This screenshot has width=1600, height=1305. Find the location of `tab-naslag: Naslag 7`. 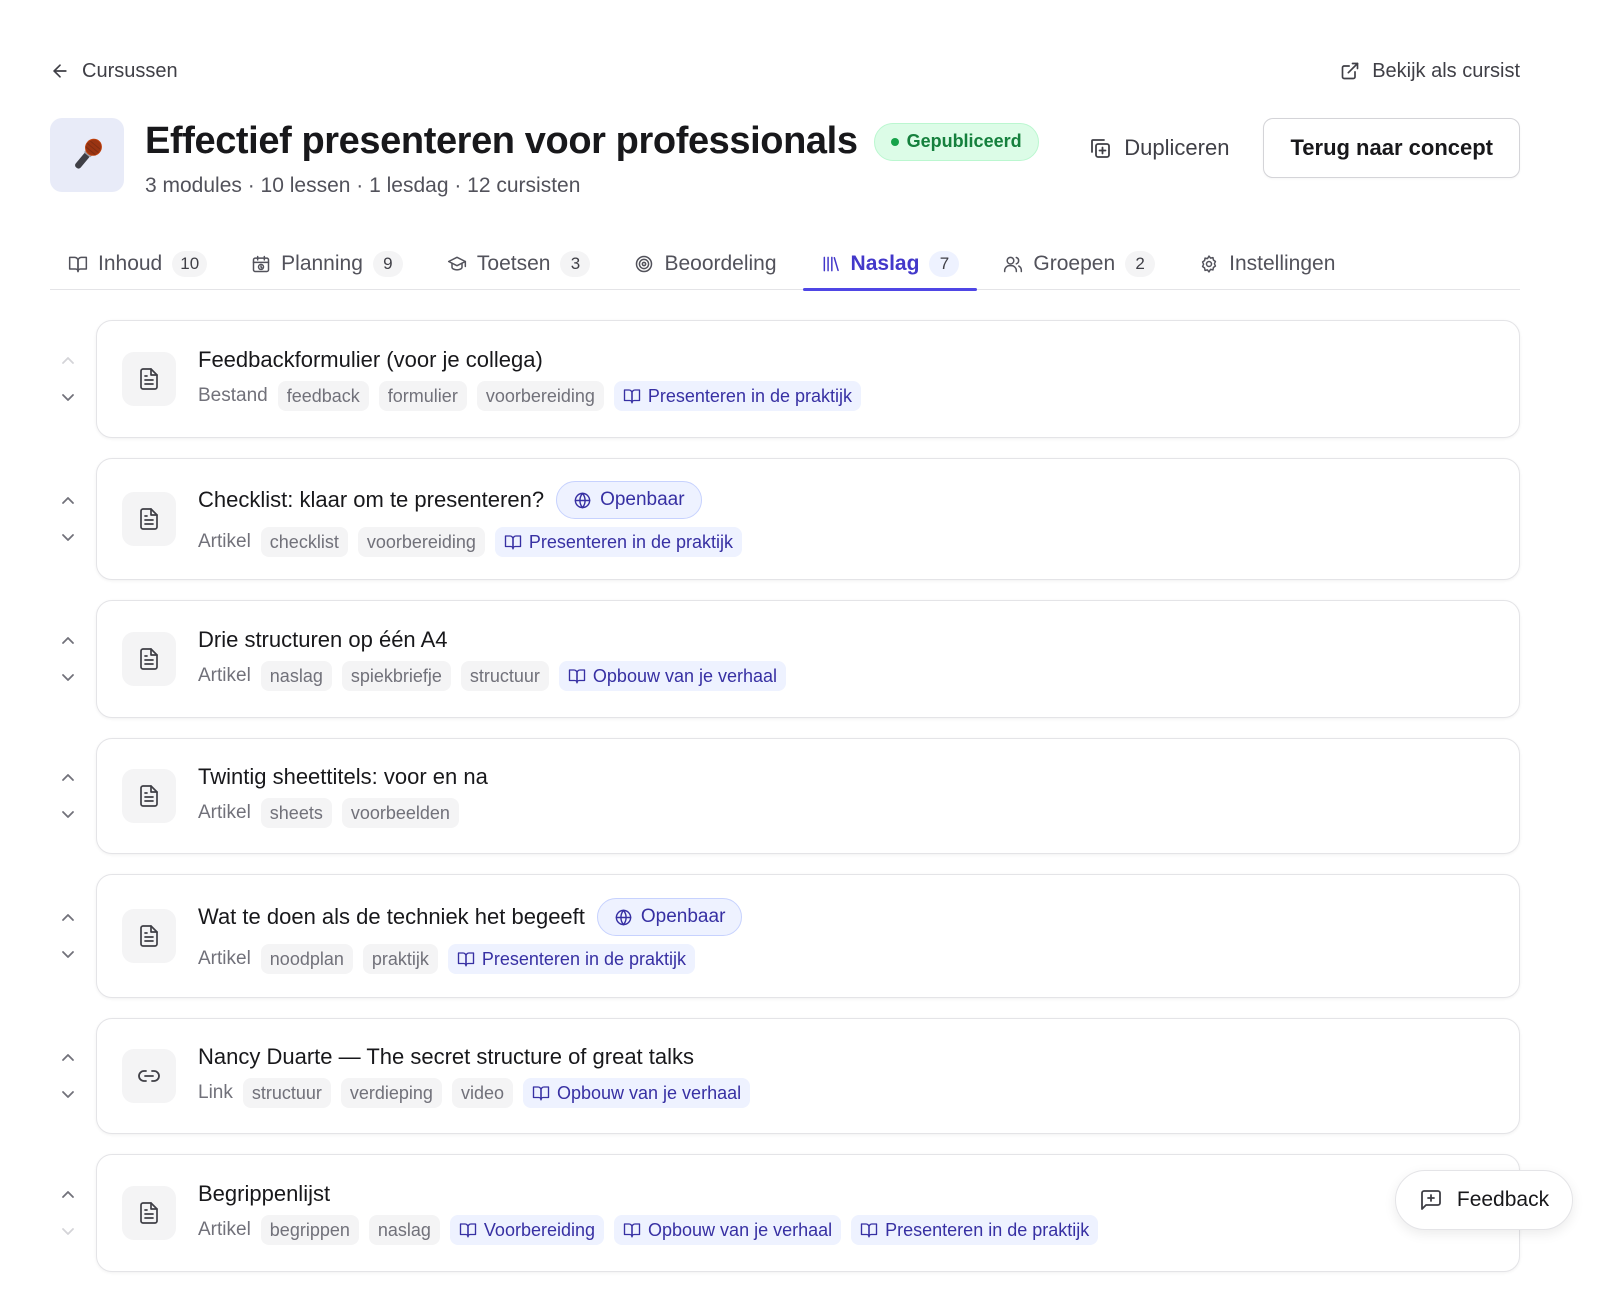

tab-naslag: Naslag 7 is located at coordinates (890, 264).